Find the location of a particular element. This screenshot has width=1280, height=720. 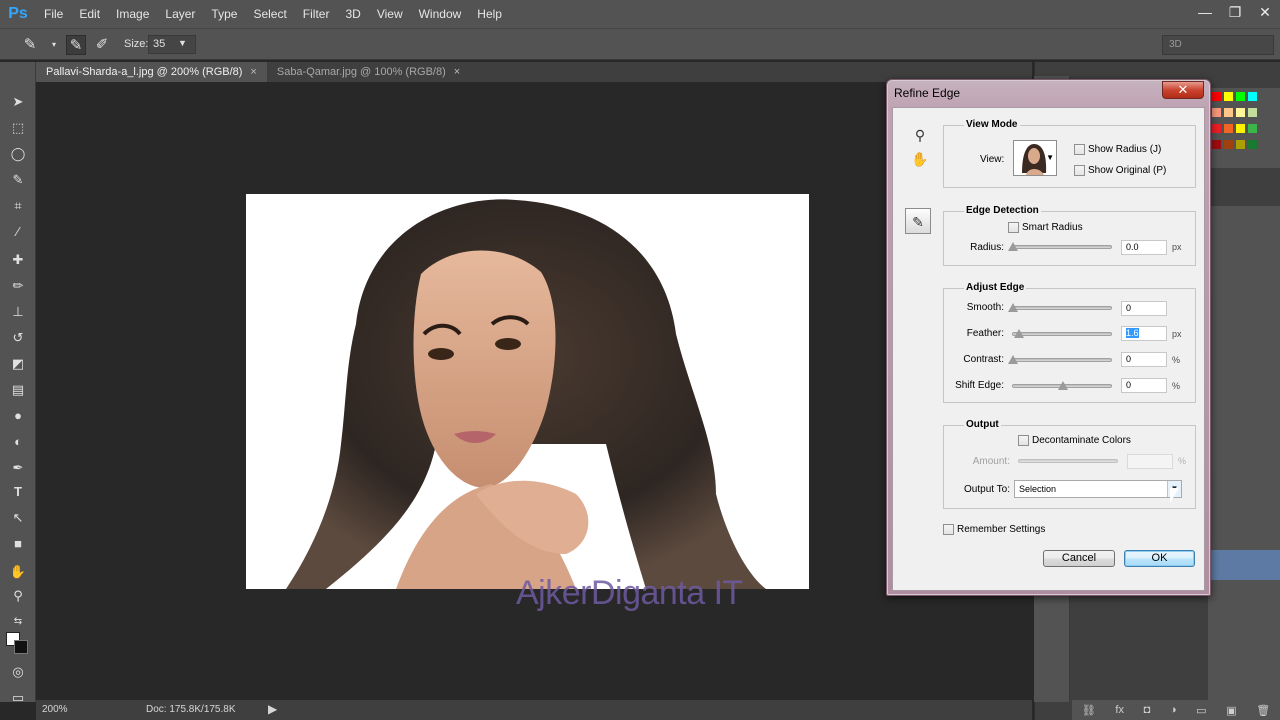

eyedropper-tool-icon: ⁄ is located at coordinates (18, 232).